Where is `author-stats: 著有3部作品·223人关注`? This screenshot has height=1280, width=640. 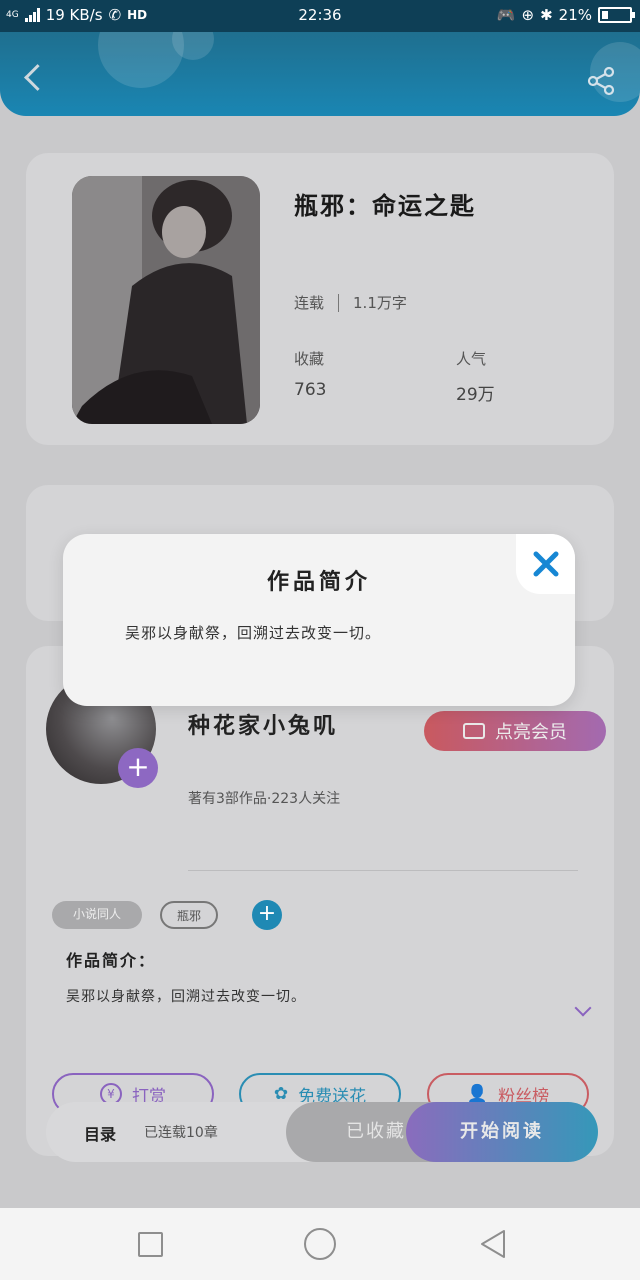
author-stats: 著有3部作品·223人关注 is located at coordinates (264, 799).